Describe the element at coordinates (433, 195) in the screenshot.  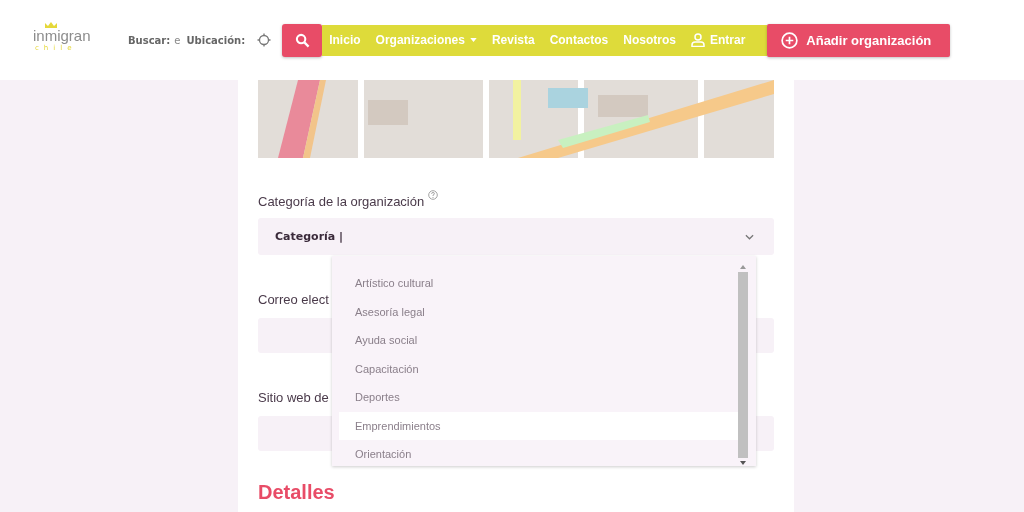
I see `help-icon` at that location.